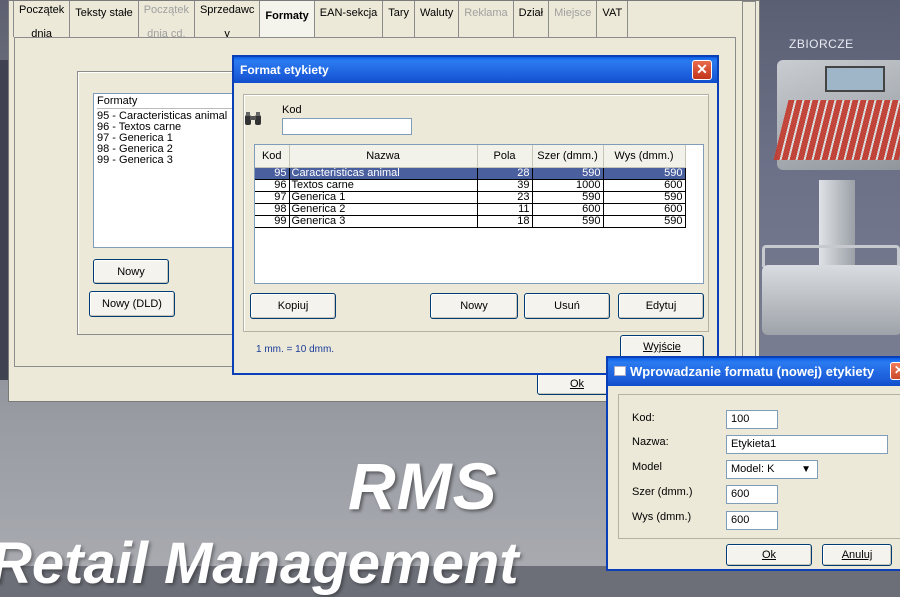 This screenshot has height=597, width=900. I want to click on cell-szer: 600, so click(568, 209).